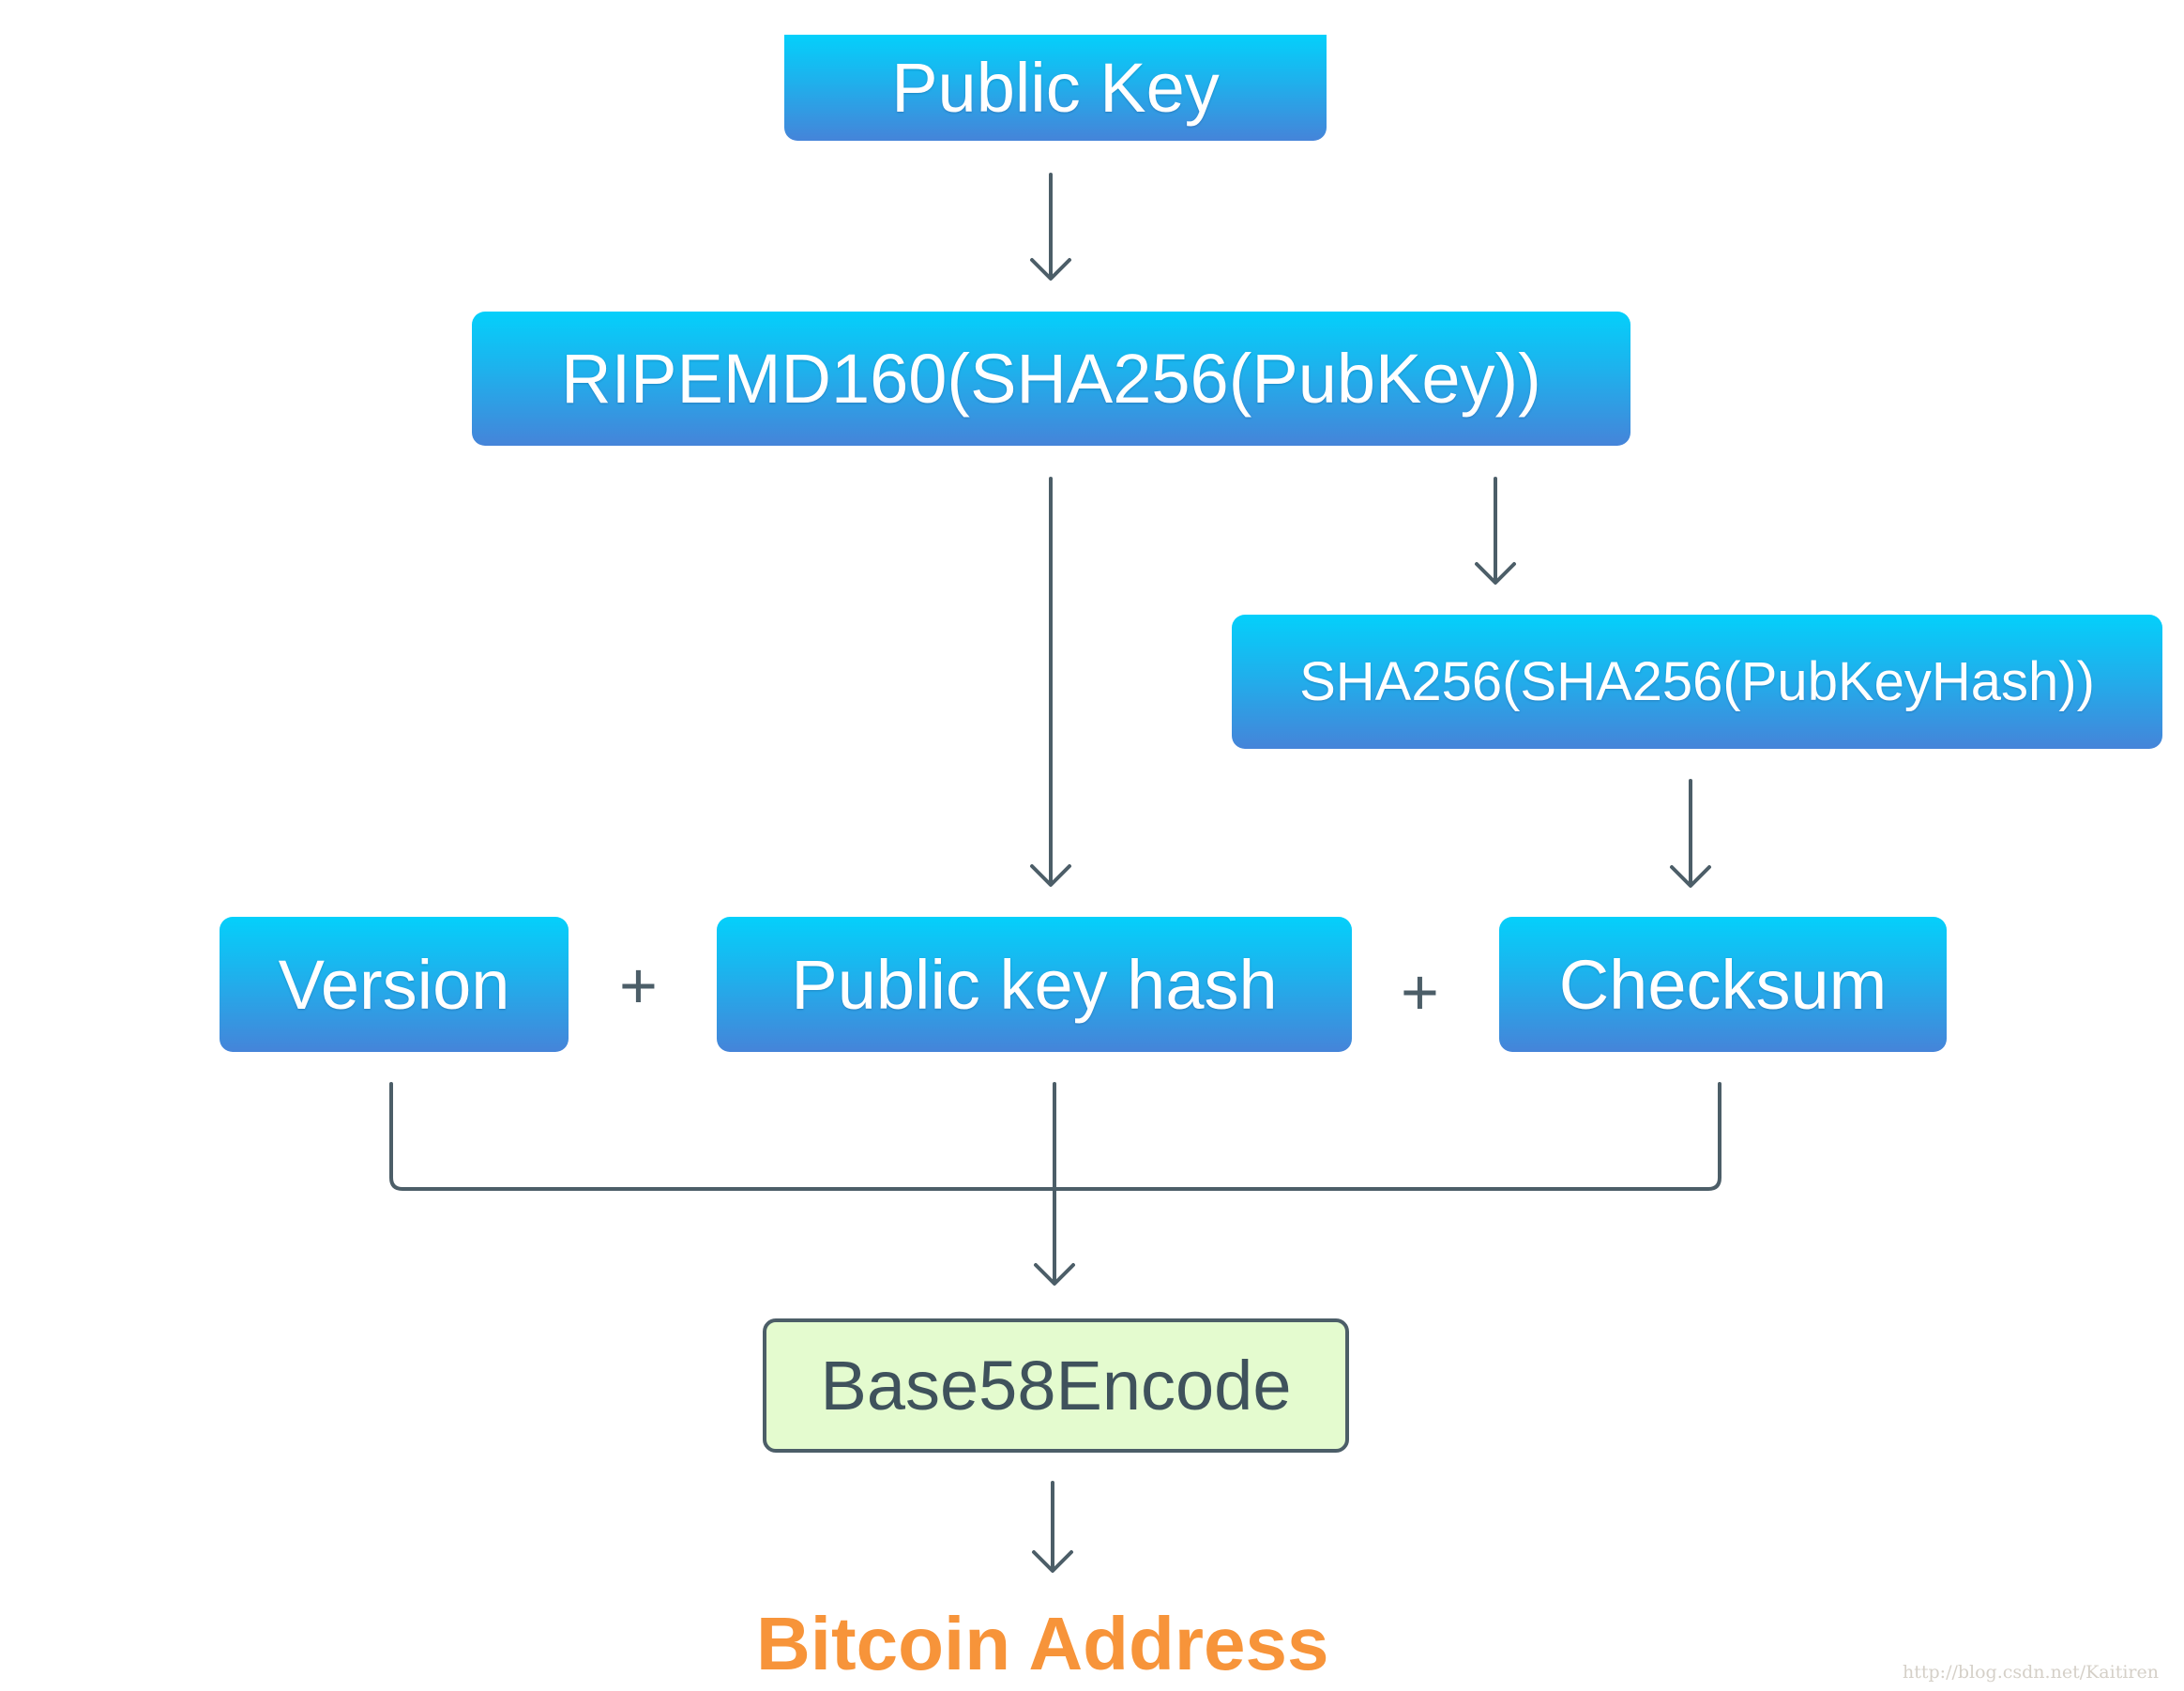  I want to click on node-label: Base58Encode, so click(1056, 1385).